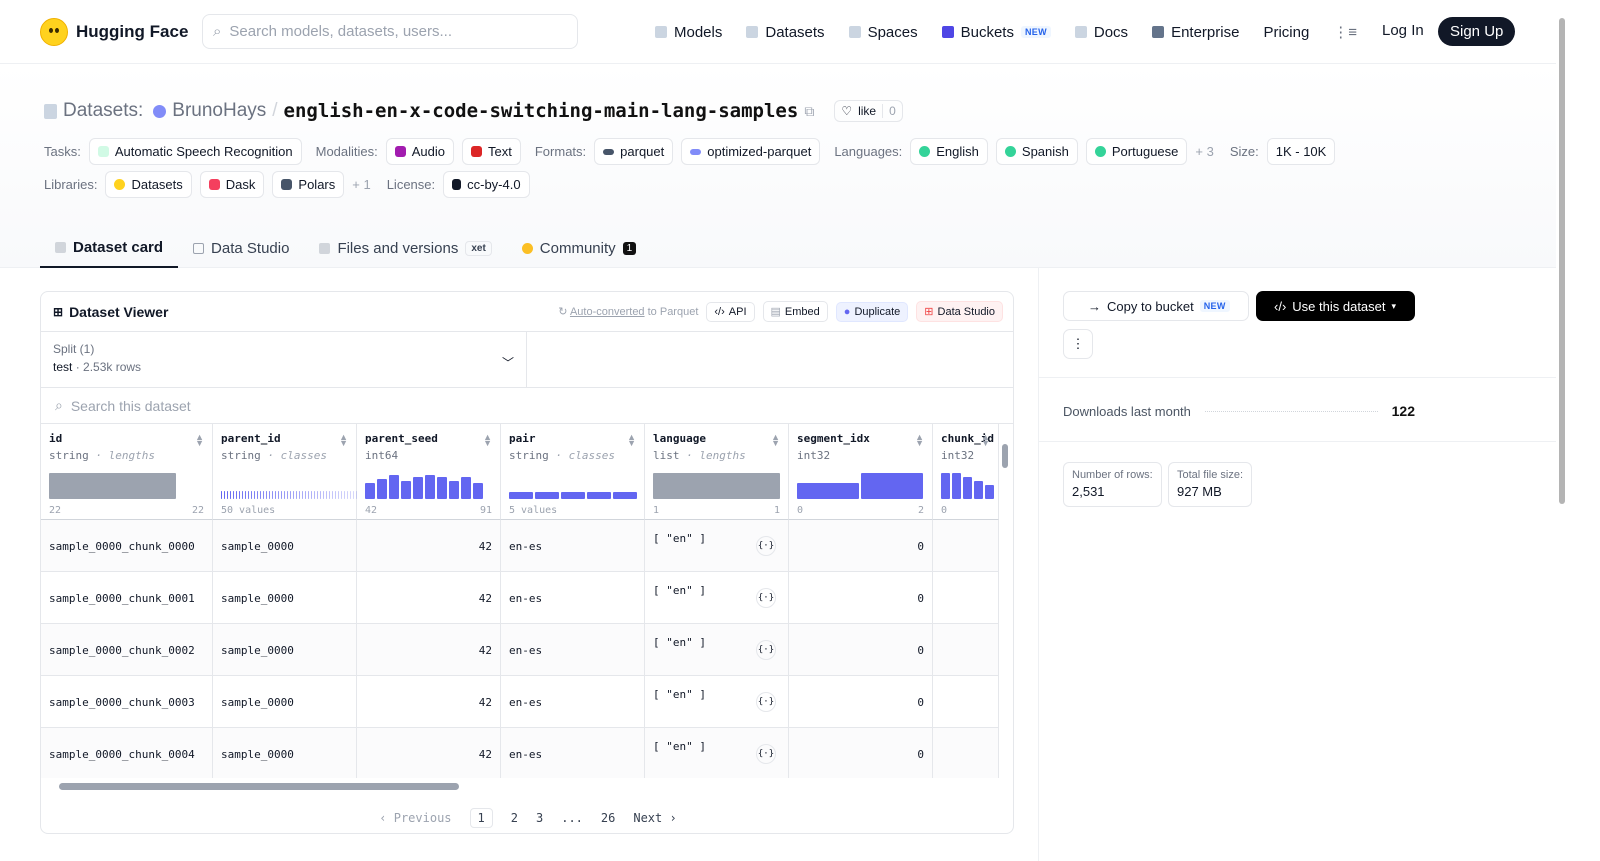  I want to click on table-horizontal-scrollbar, so click(520, 786).